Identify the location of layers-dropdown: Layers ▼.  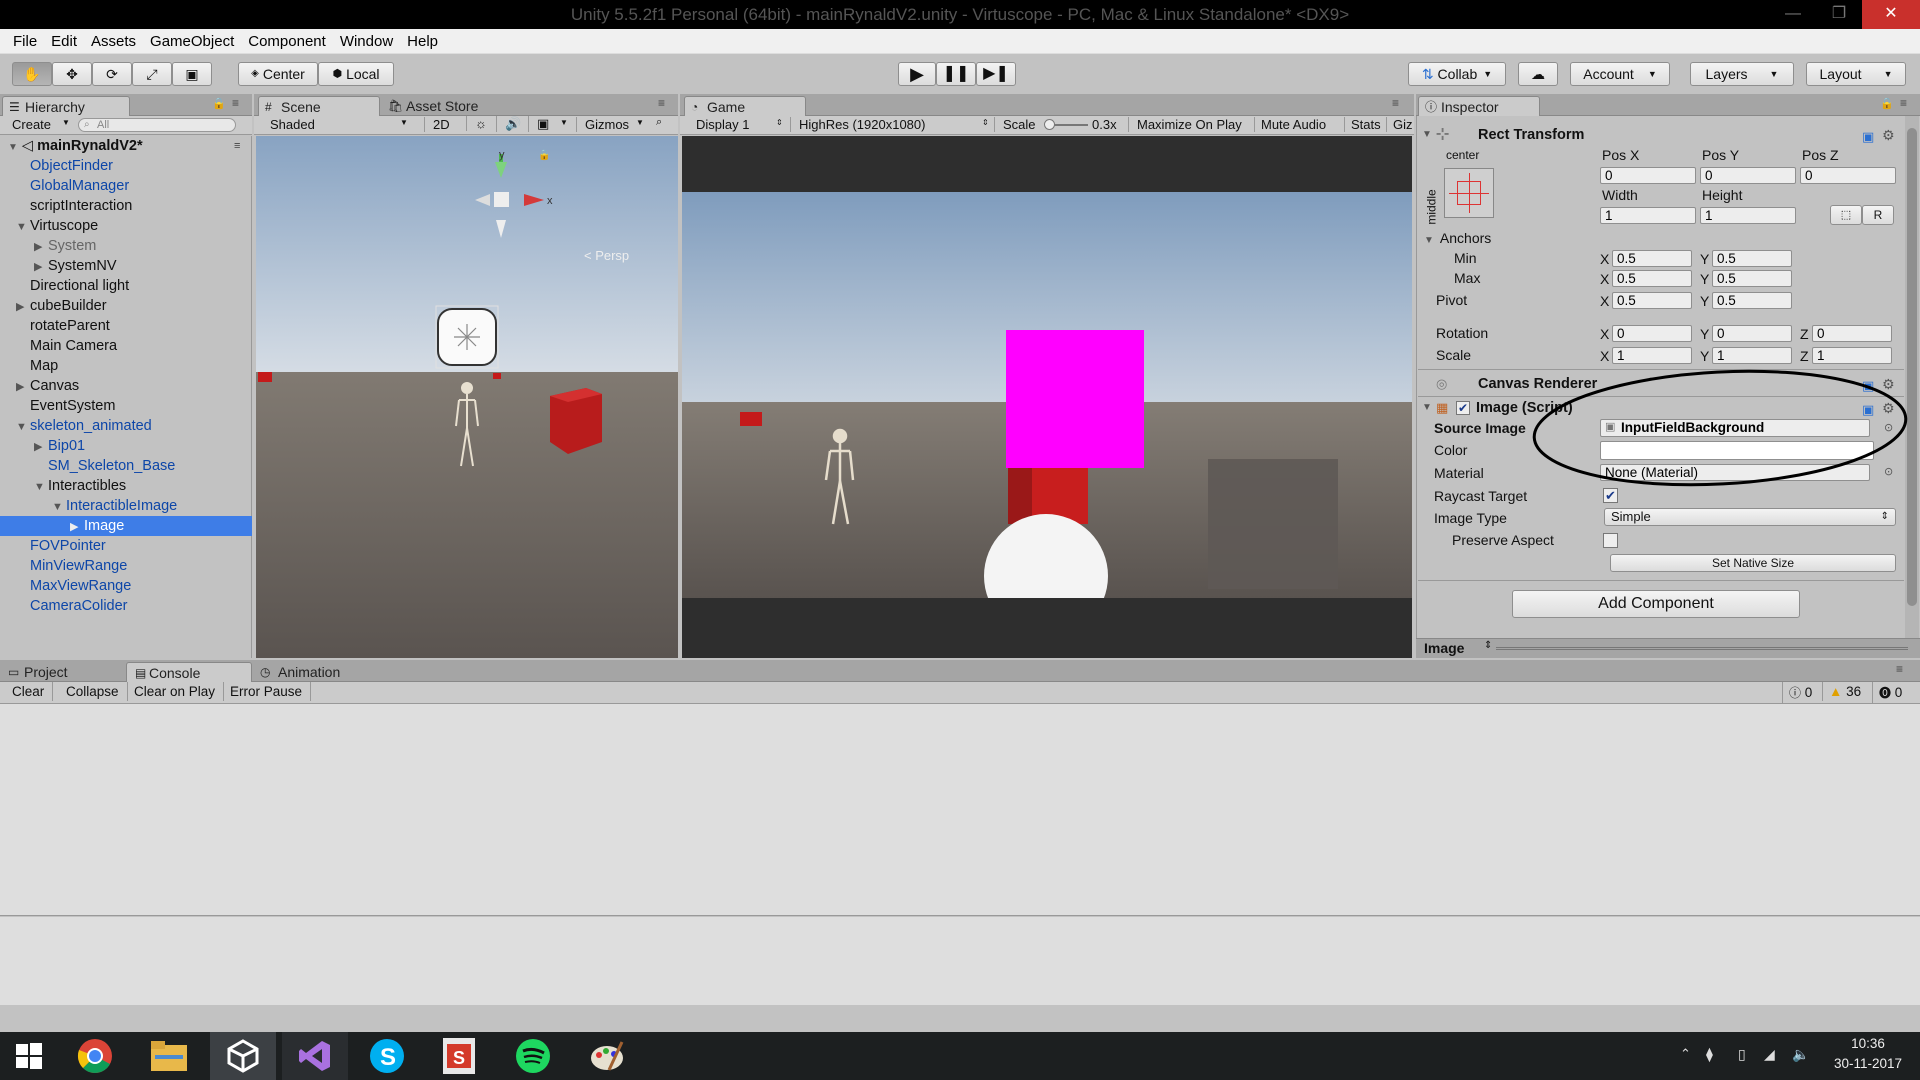
(1742, 74).